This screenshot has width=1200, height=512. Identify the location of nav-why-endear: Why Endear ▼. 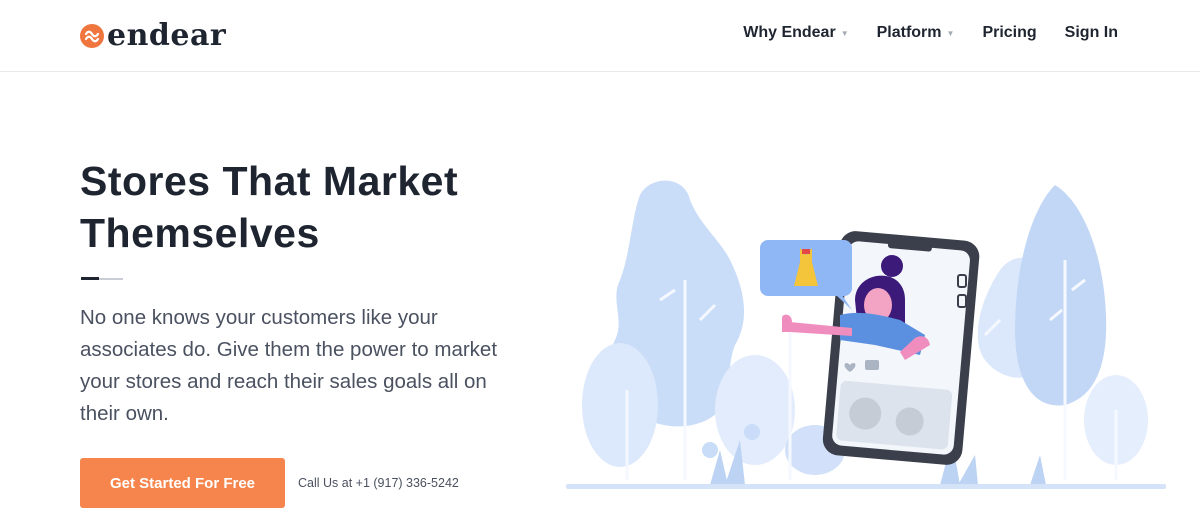
(795, 33).